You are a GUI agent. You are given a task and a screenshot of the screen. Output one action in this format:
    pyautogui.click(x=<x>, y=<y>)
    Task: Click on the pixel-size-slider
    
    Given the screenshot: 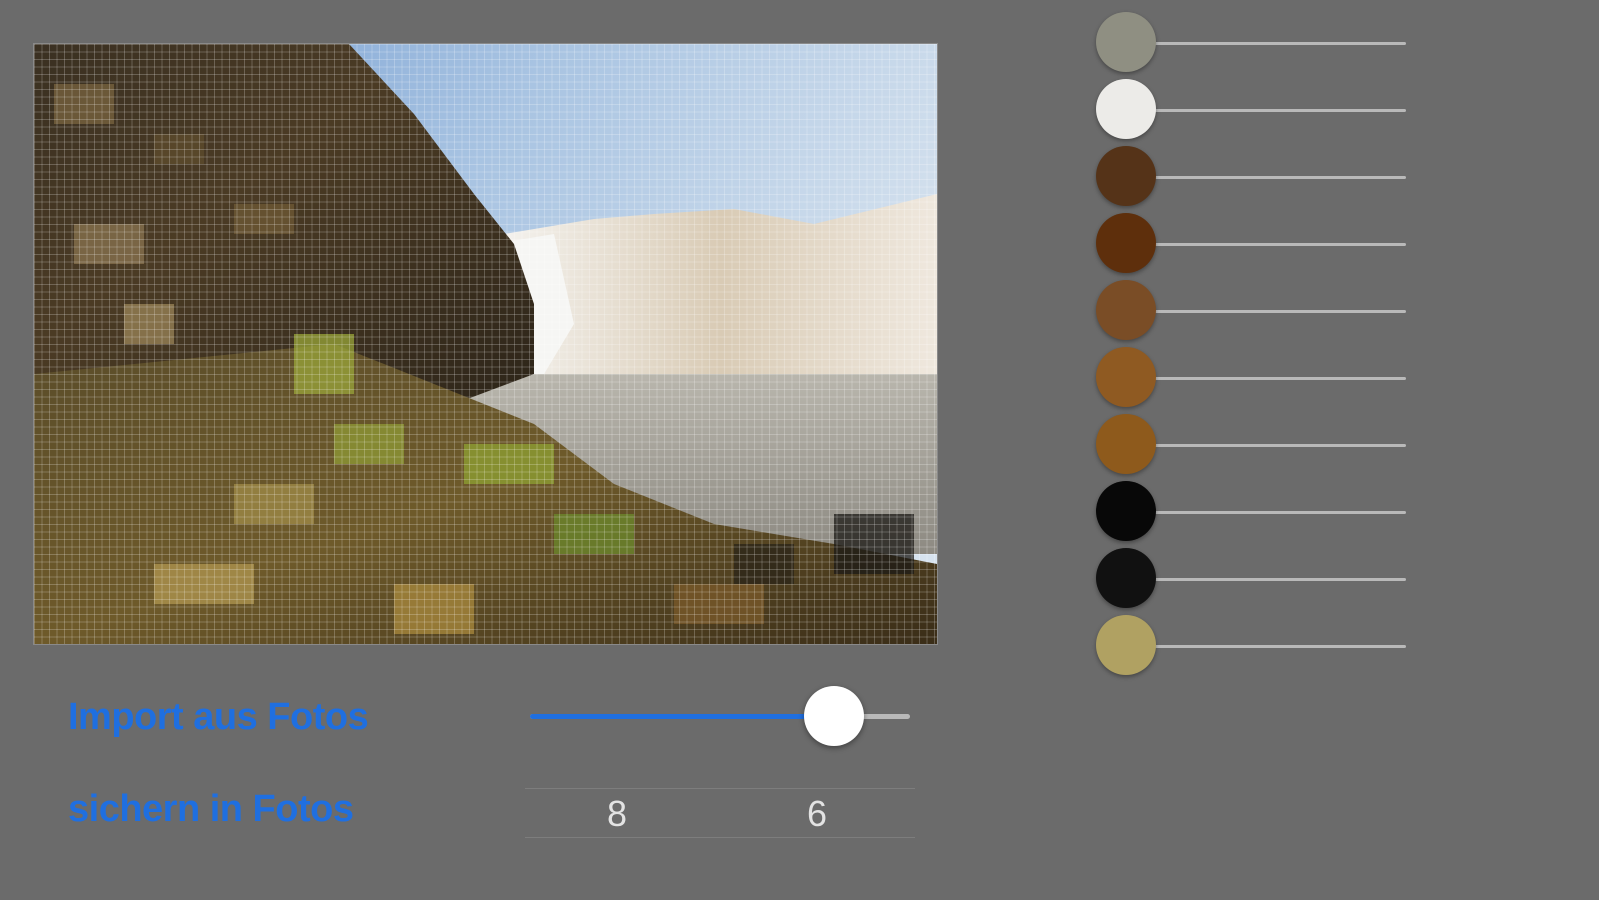 What is the action you would take?
    pyautogui.click(x=720, y=716)
    